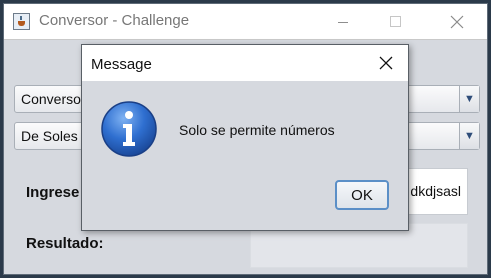 This screenshot has width=491, height=278. I want to click on minimize-button, so click(343, 21).